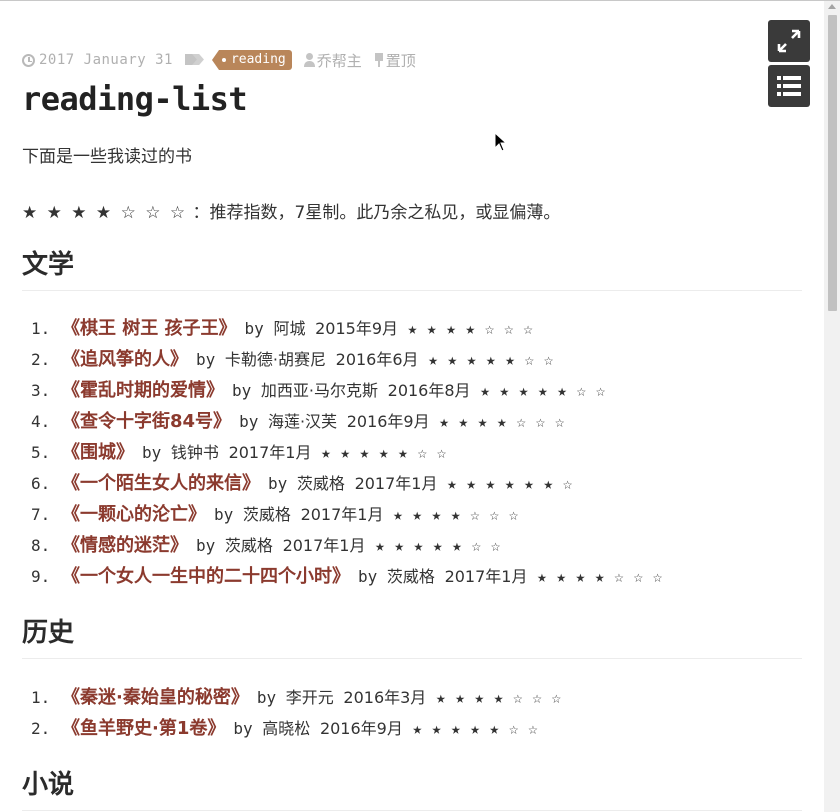 The width and height of the screenshot is (840, 812). I want to click on page-title: reading-list, so click(135, 99).